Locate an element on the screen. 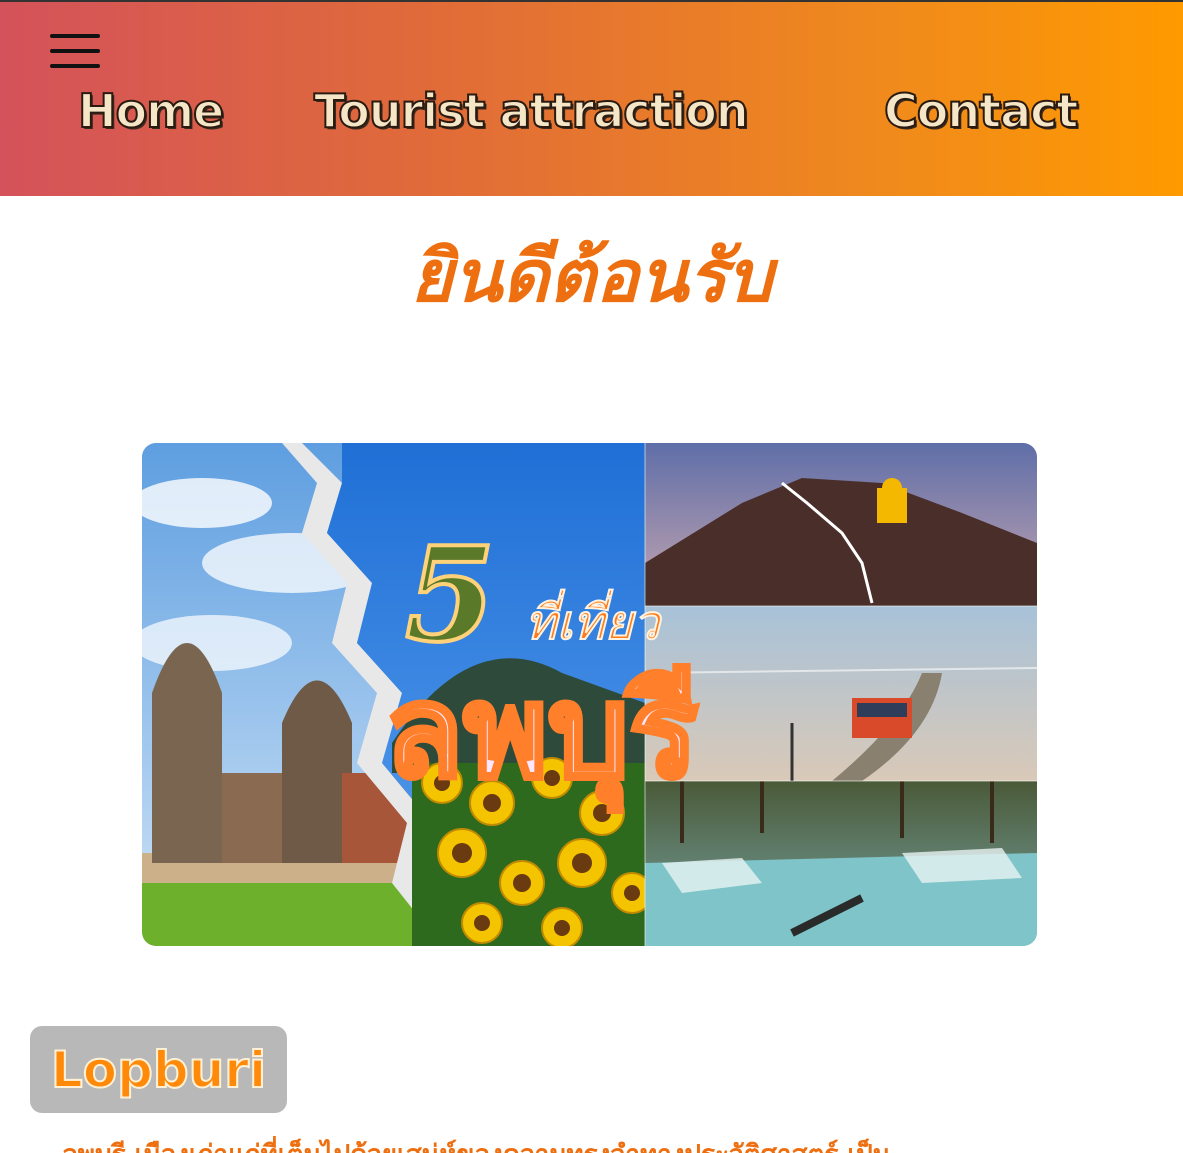  lopburi-badge: Lopburi is located at coordinates (158, 1069).